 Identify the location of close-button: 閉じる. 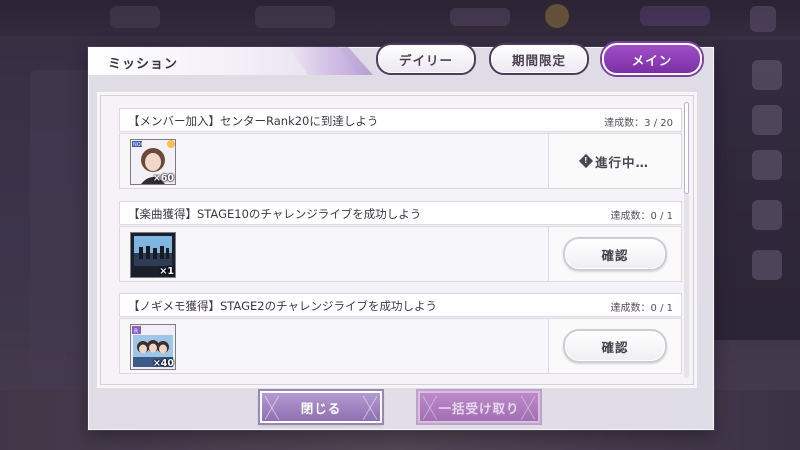
(321, 407).